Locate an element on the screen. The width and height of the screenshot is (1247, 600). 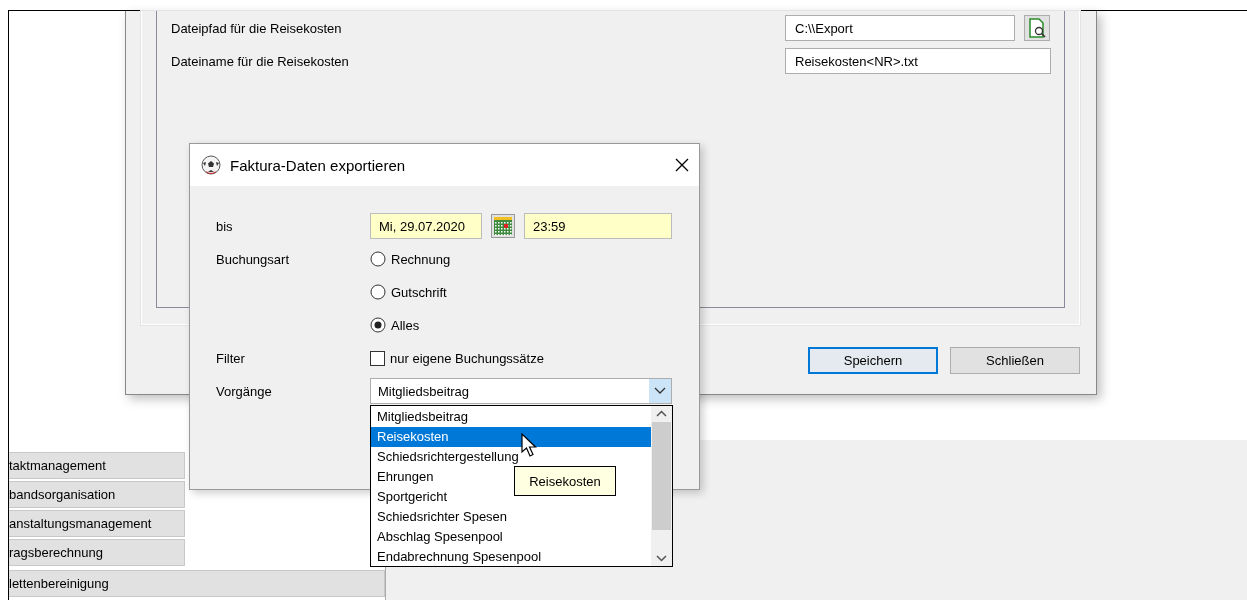
radio-option: Alles is located at coordinates (521, 325).